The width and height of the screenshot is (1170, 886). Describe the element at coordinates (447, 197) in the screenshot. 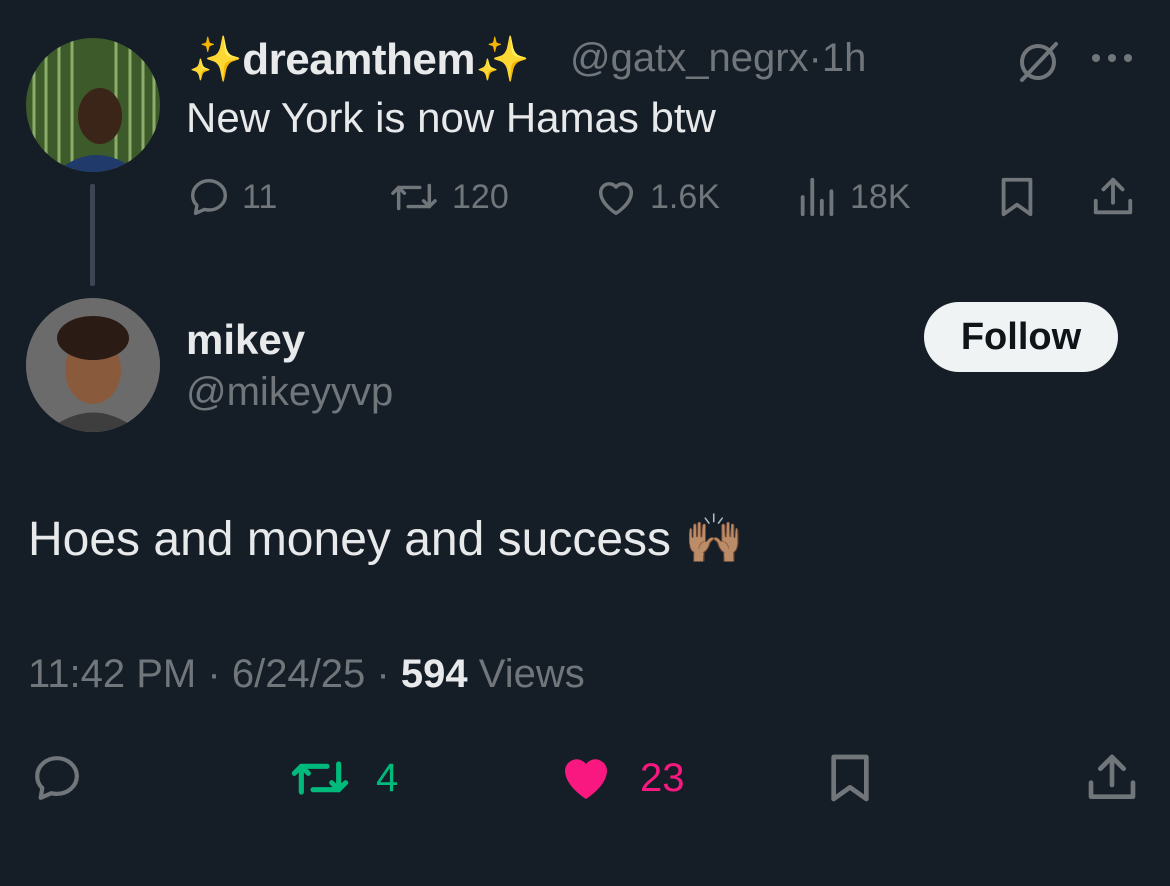

I see `repost-action: 120` at that location.